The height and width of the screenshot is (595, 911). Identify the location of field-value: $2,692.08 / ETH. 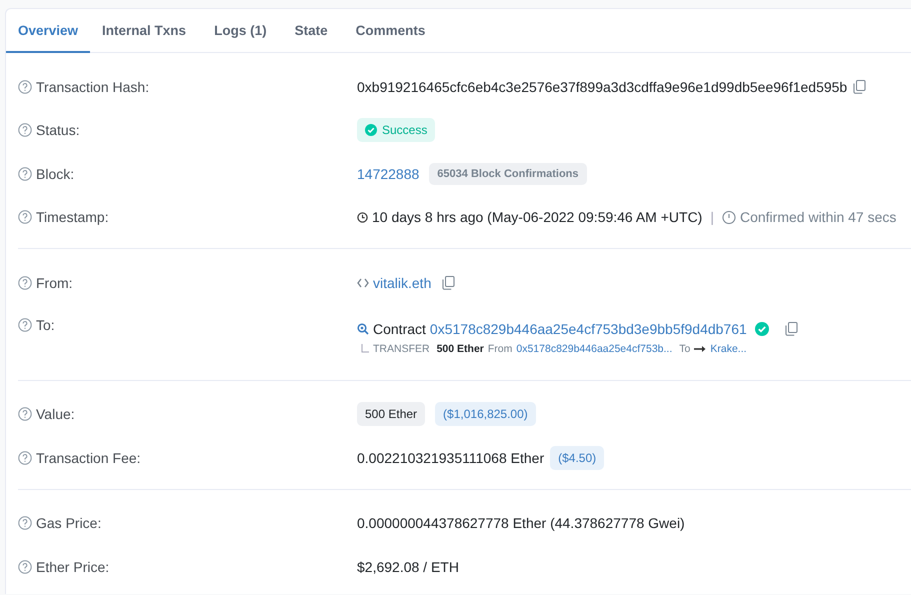
(408, 566).